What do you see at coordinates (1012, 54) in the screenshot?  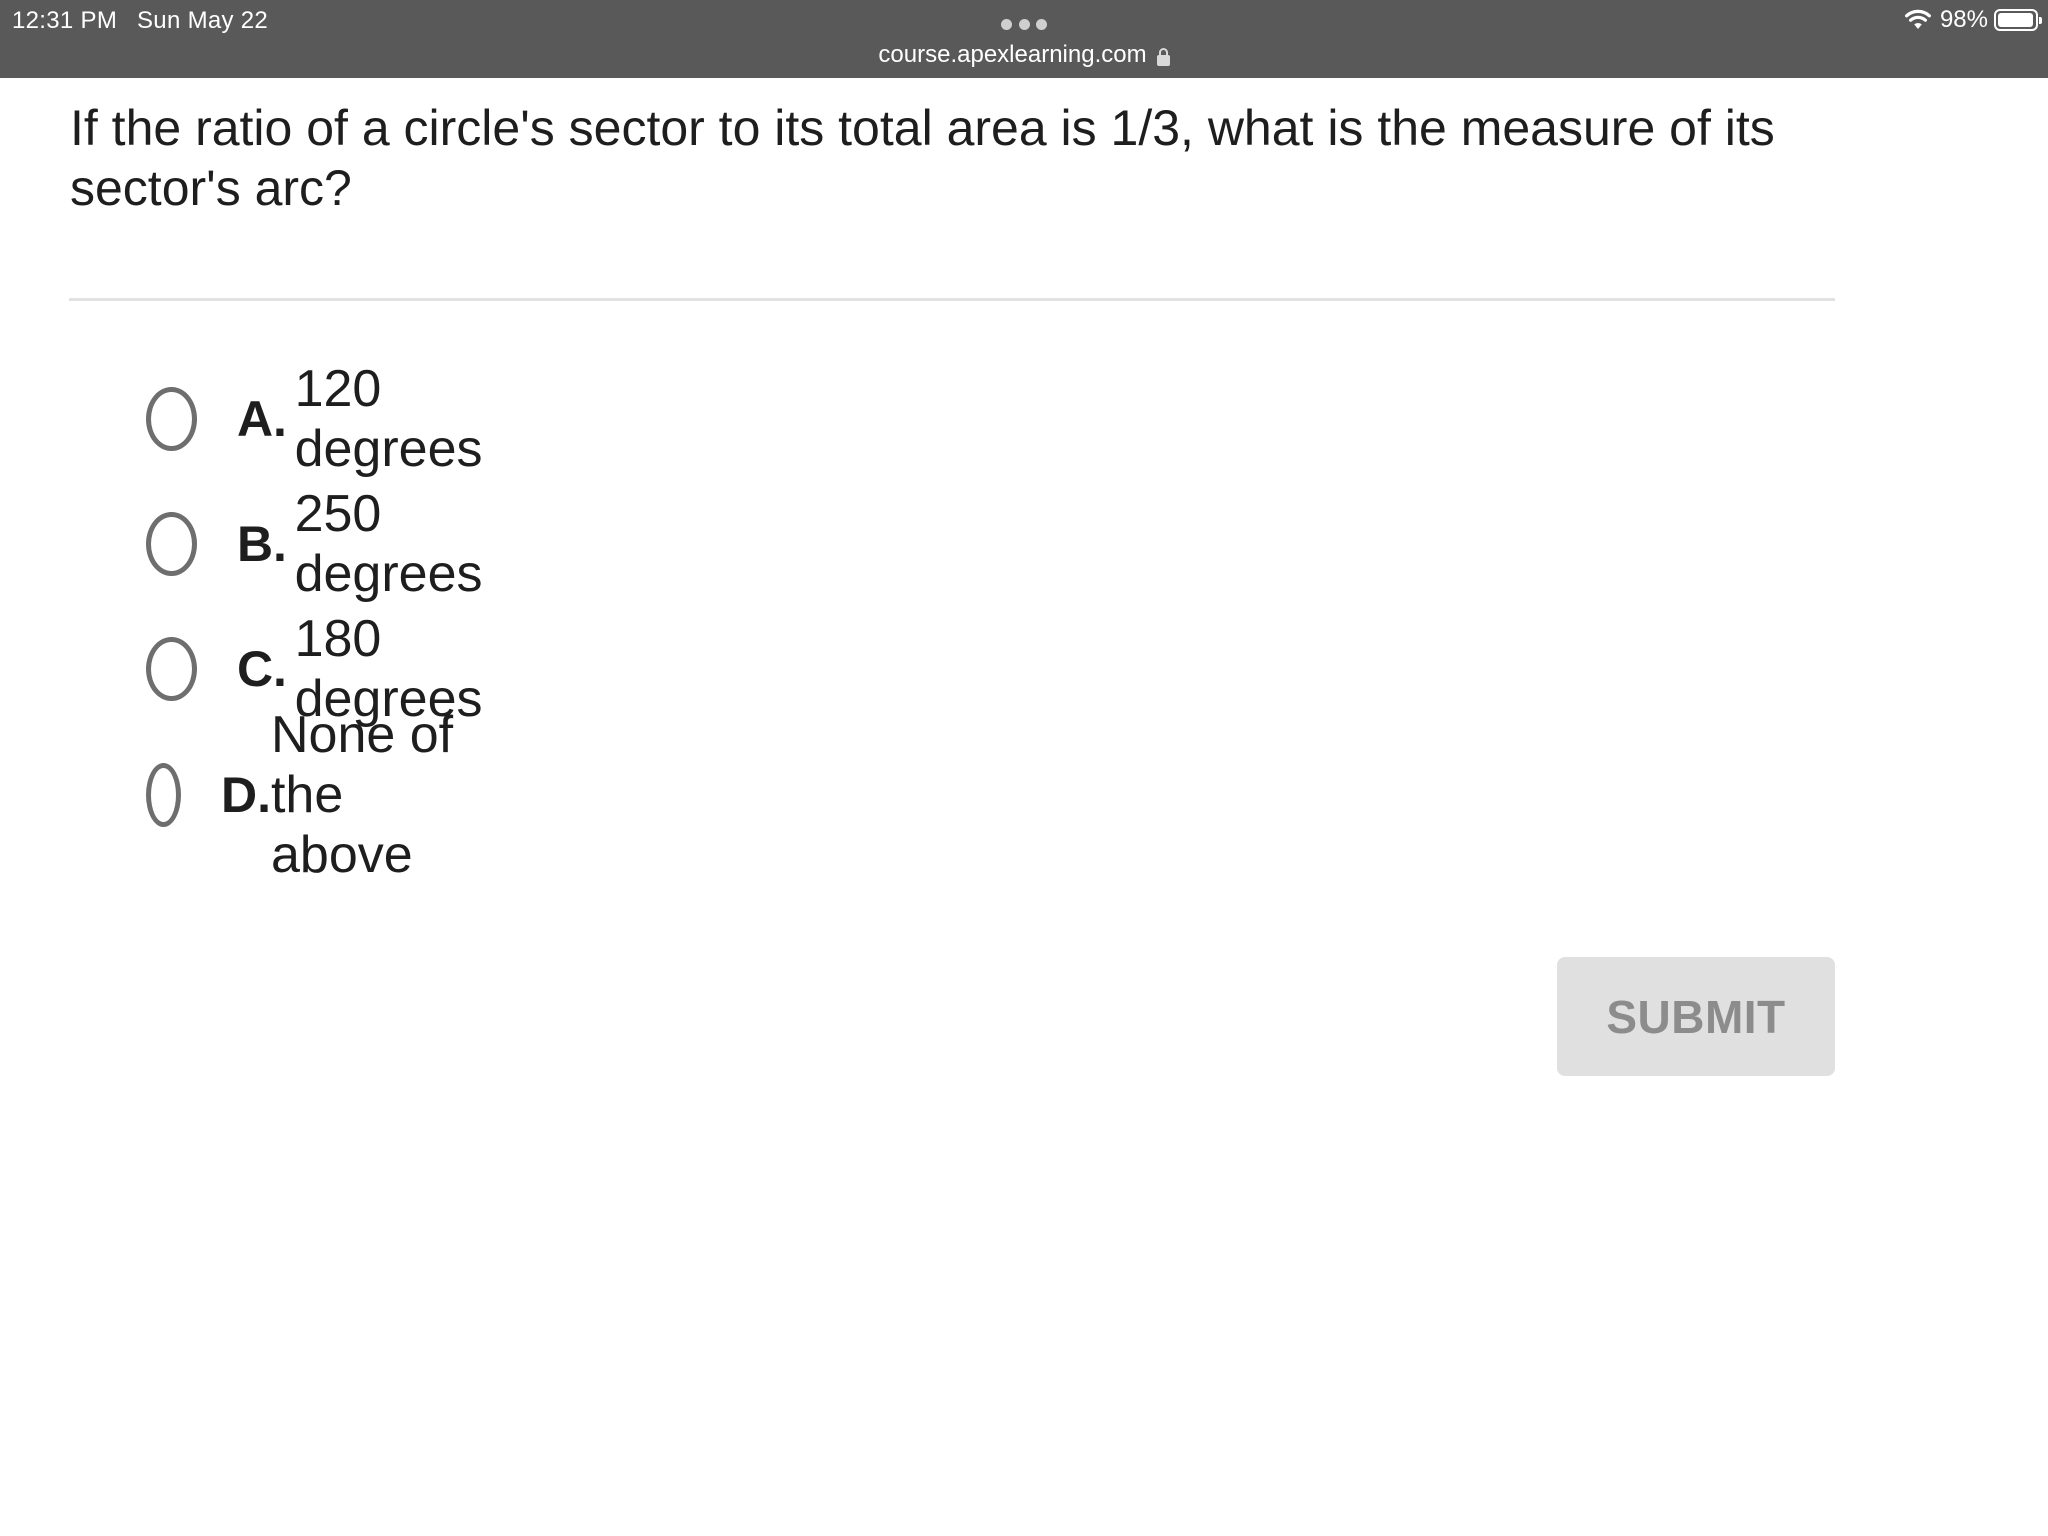 I see `url-text: course.apexlearning.com` at bounding box center [1012, 54].